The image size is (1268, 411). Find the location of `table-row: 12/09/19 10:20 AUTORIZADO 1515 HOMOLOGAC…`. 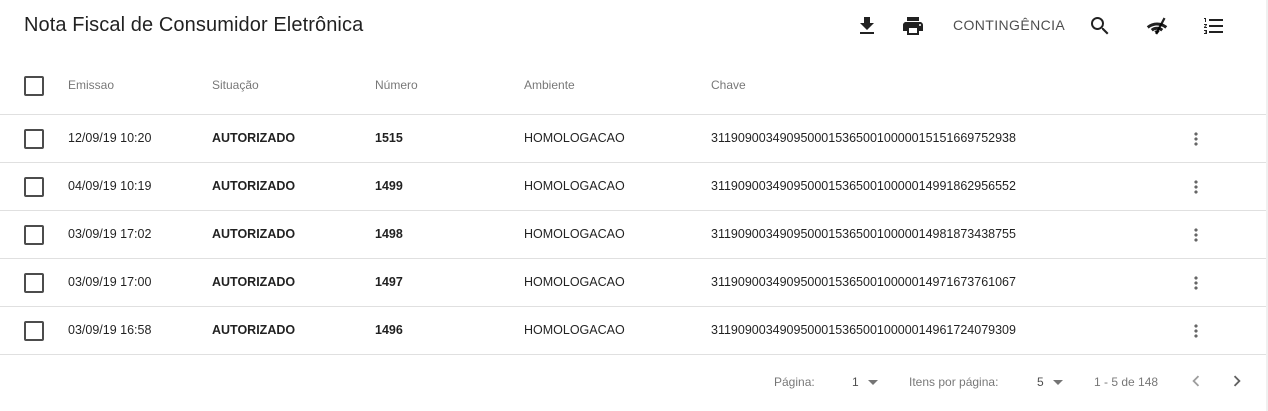

table-row: 12/09/19 10:20 AUTORIZADO 1515 HOMOLOGAC… is located at coordinates (633, 139).